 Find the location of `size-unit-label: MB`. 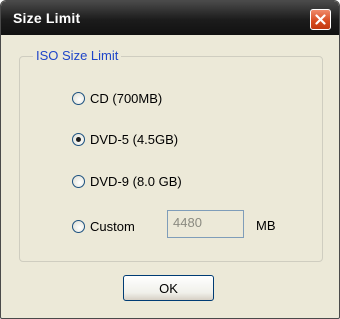

size-unit-label: MB is located at coordinates (266, 225).